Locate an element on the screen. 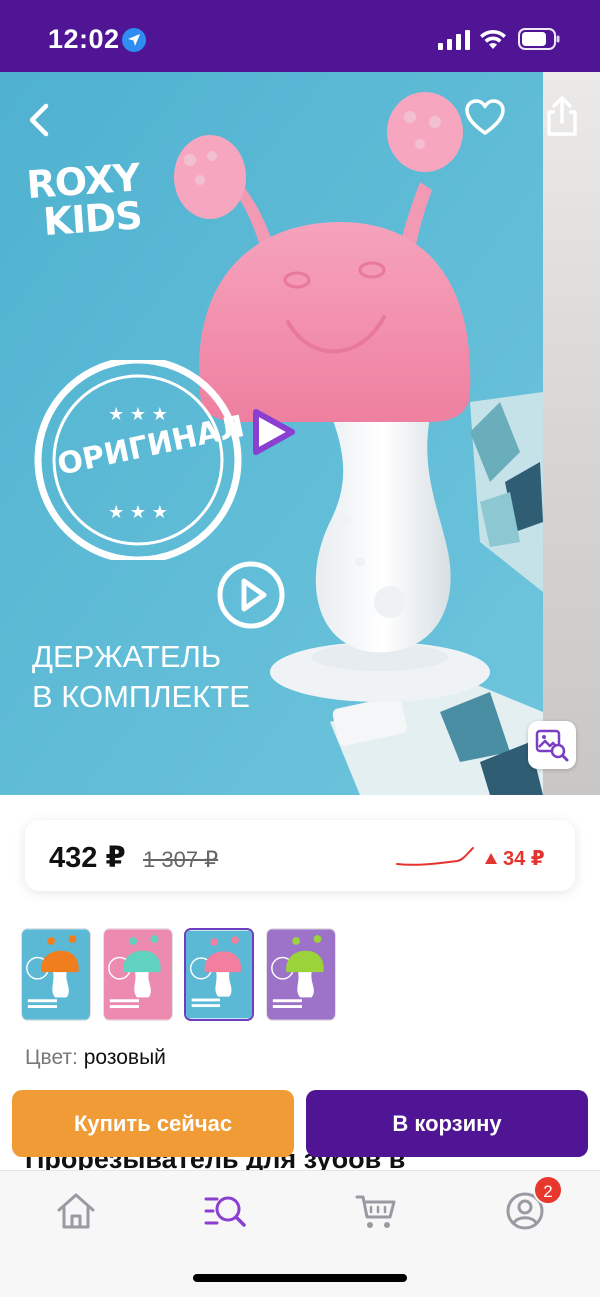 Image resolution: width=600 pixels, height=1297 pixels. variant-thumb-pink is located at coordinates (219, 974).